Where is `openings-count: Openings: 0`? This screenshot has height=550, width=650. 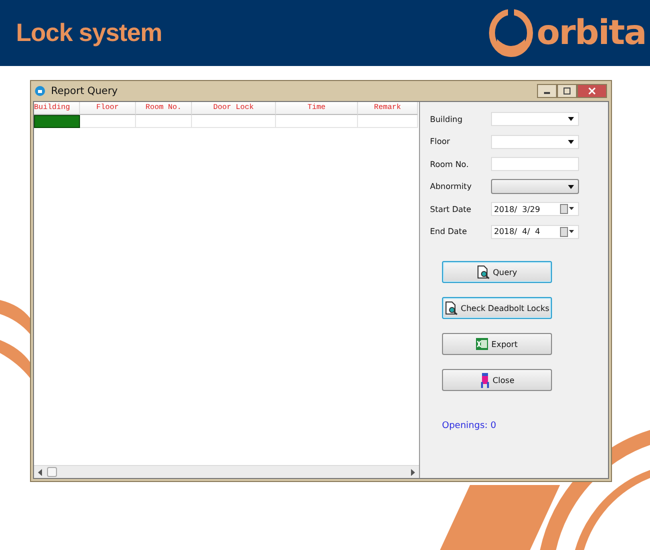 openings-count: Openings: 0 is located at coordinates (469, 426).